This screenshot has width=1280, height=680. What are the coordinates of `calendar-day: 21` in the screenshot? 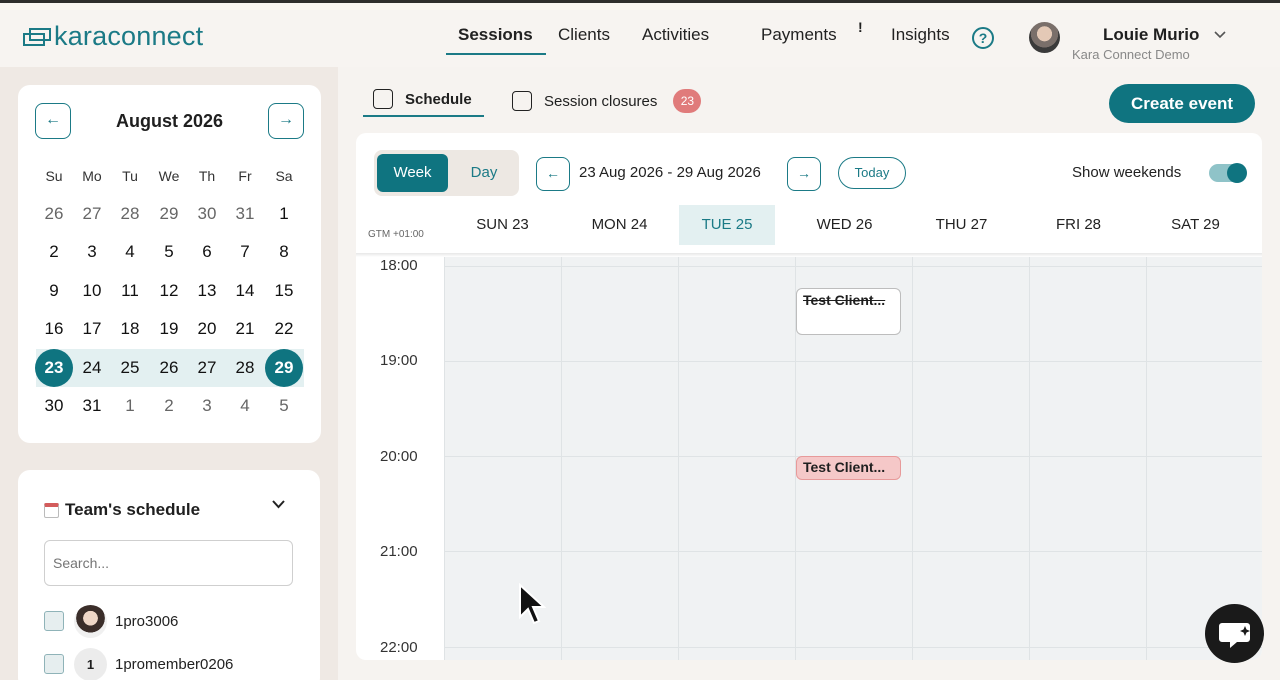 It's located at (245, 329).